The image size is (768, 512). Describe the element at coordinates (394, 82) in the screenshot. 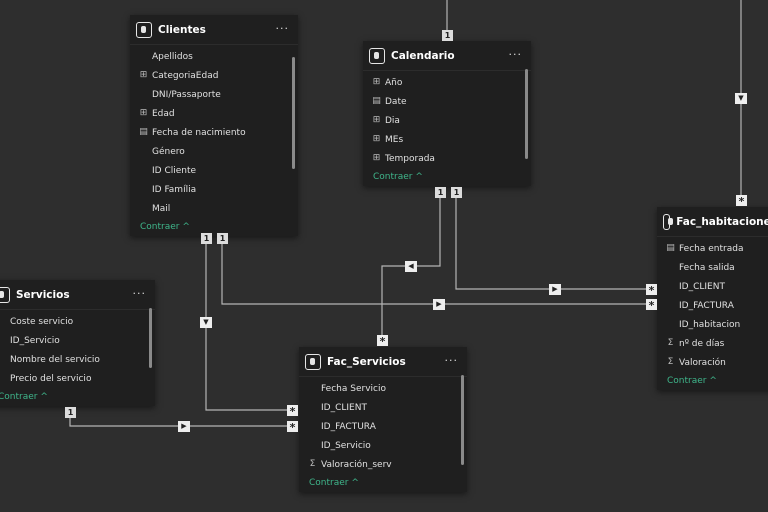

I see `field-name: Año` at that location.